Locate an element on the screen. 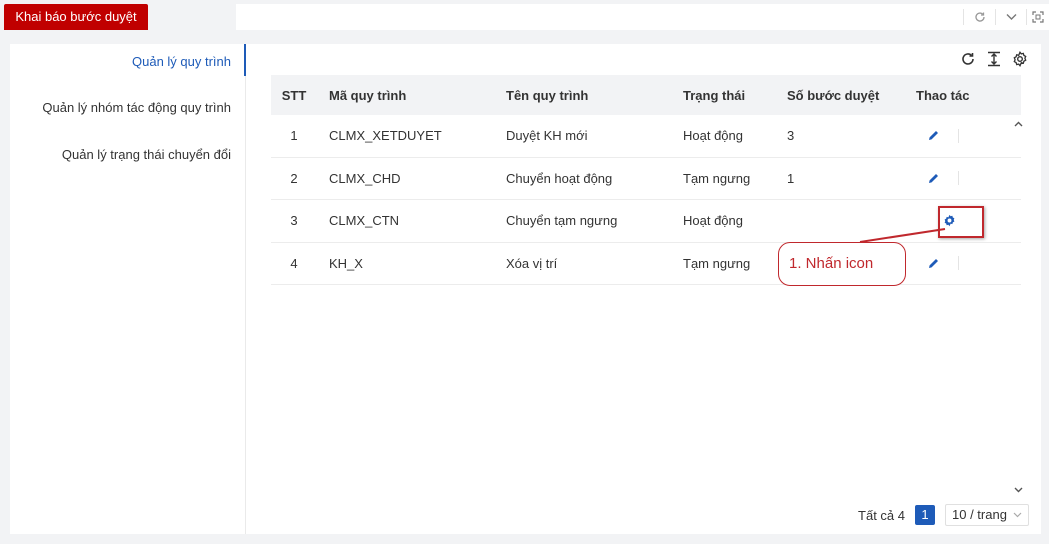 The width and height of the screenshot is (1049, 544). column-height-icon is located at coordinates (994, 59).